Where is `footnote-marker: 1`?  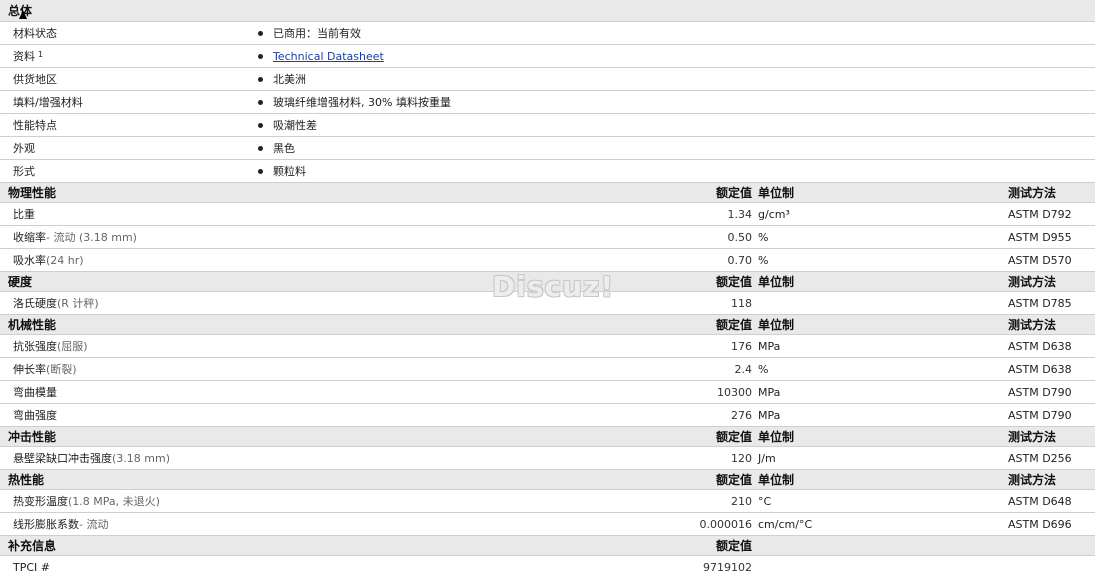 footnote-marker: 1 is located at coordinates (41, 54).